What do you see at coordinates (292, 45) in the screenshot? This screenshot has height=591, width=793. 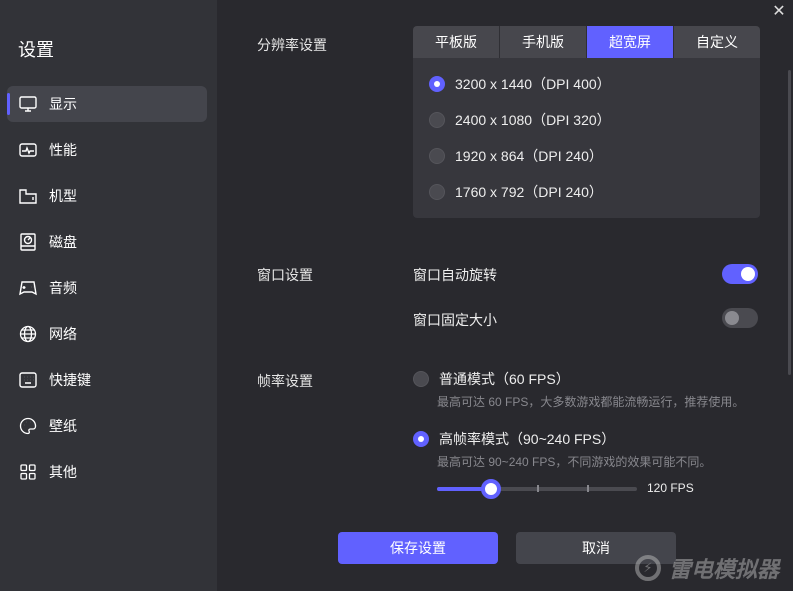 I see `resolution-label: 分辨率设置` at bounding box center [292, 45].